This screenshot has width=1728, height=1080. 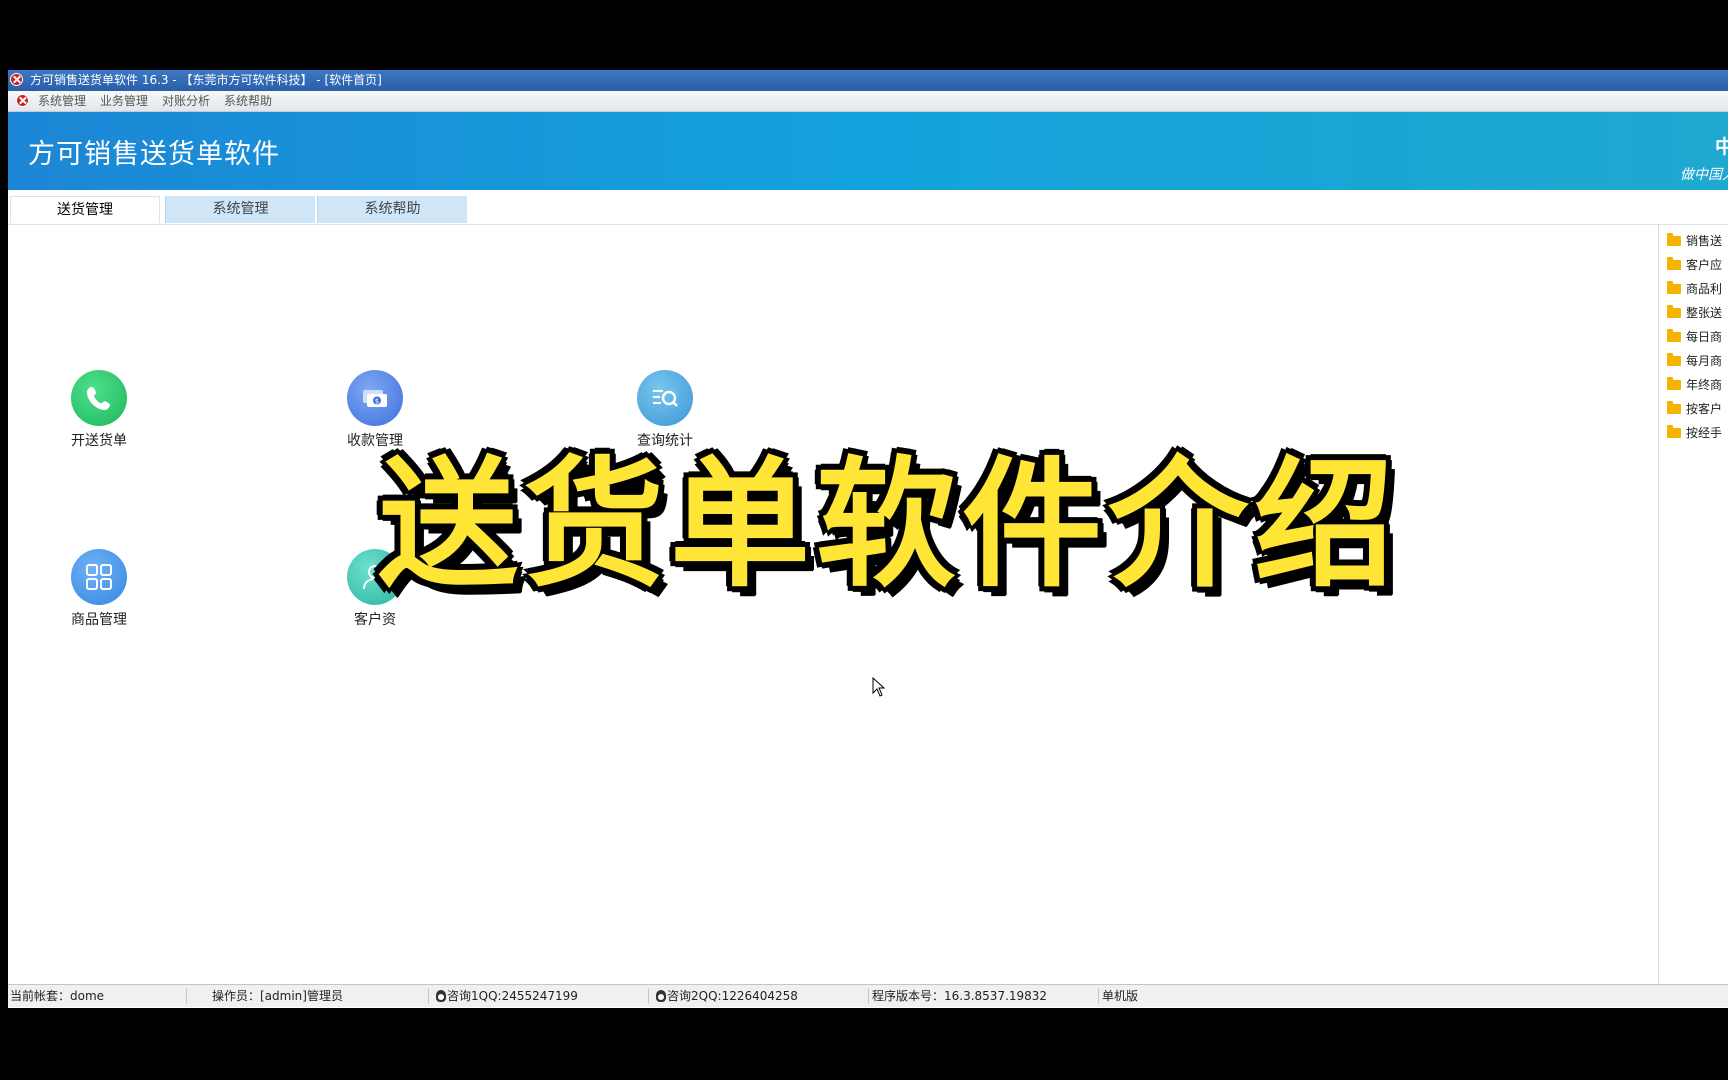 What do you see at coordinates (392, 209) in the screenshot?
I see `tab-system-help: 系统帮助` at bounding box center [392, 209].